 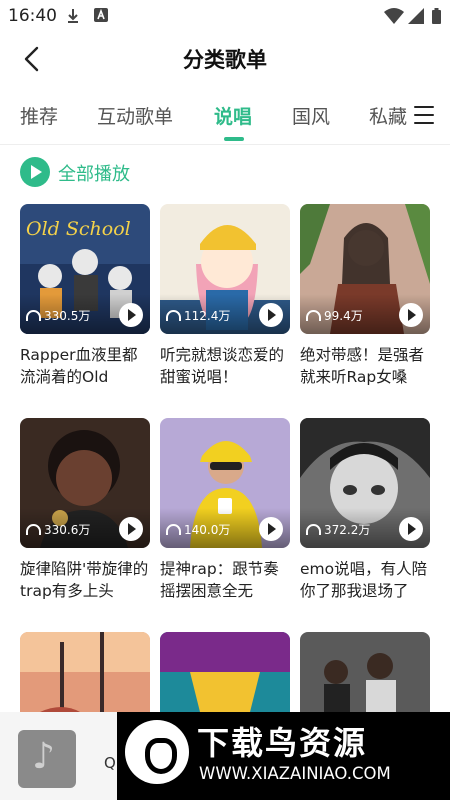 I want to click on playlist-cover: 372.2万, so click(x=365, y=483).